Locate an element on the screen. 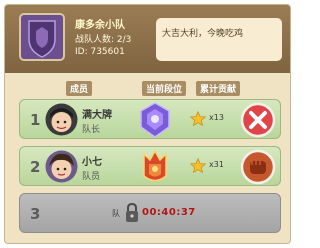  member-row: 2 小七 队员 x31 is located at coordinates (150, 166).